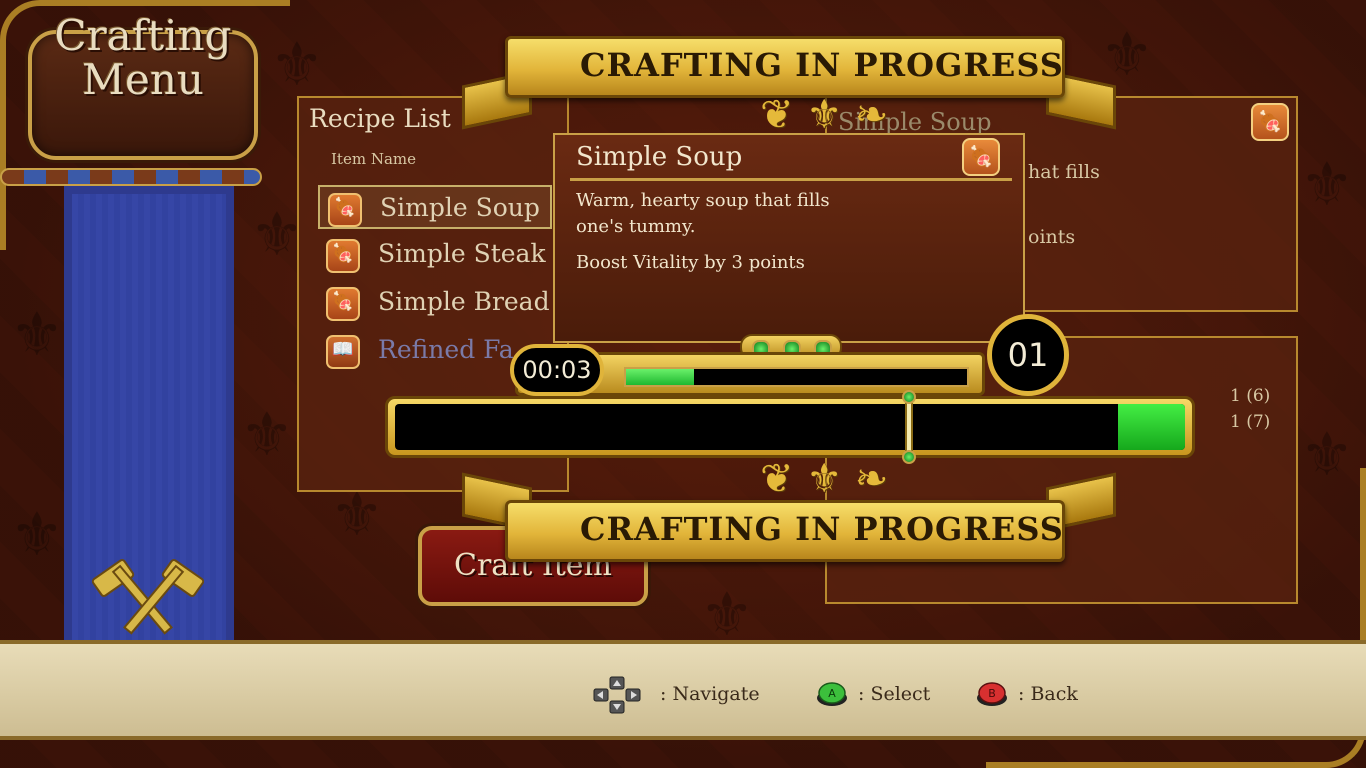  I want to click on detail-divider, so click(791, 179).